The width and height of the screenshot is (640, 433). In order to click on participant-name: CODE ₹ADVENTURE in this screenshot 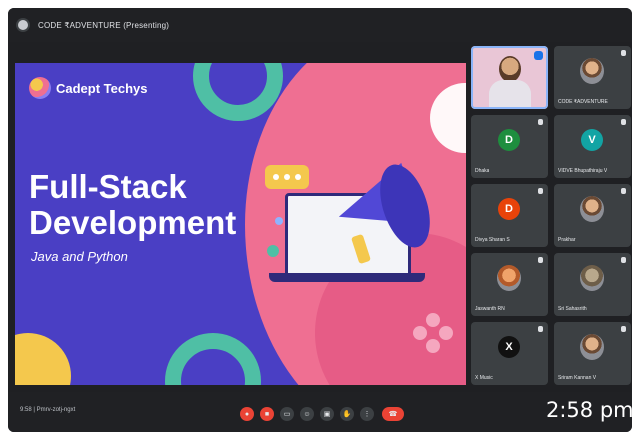, I will do `click(583, 102)`.